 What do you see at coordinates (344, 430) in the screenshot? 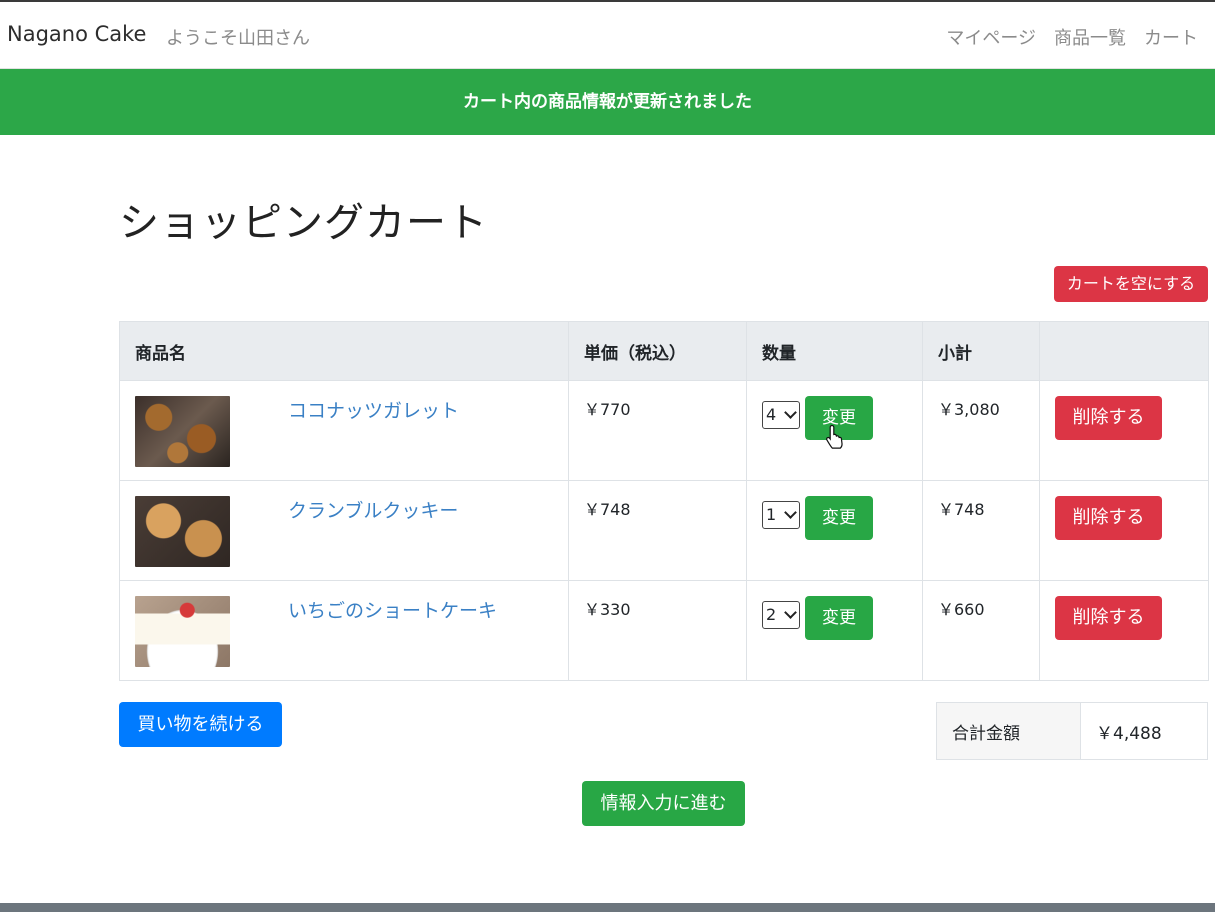
I see `product-cell: ココナッツガレット` at bounding box center [344, 430].